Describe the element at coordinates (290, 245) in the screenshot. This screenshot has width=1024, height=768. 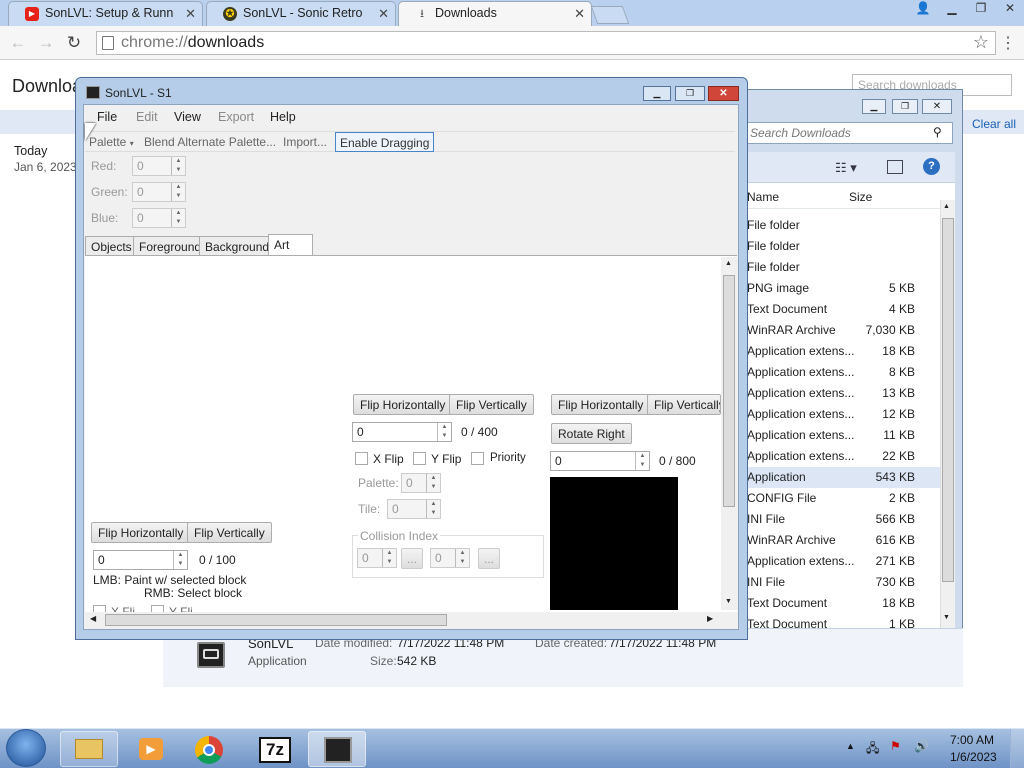
I see `tab-art: Art` at that location.